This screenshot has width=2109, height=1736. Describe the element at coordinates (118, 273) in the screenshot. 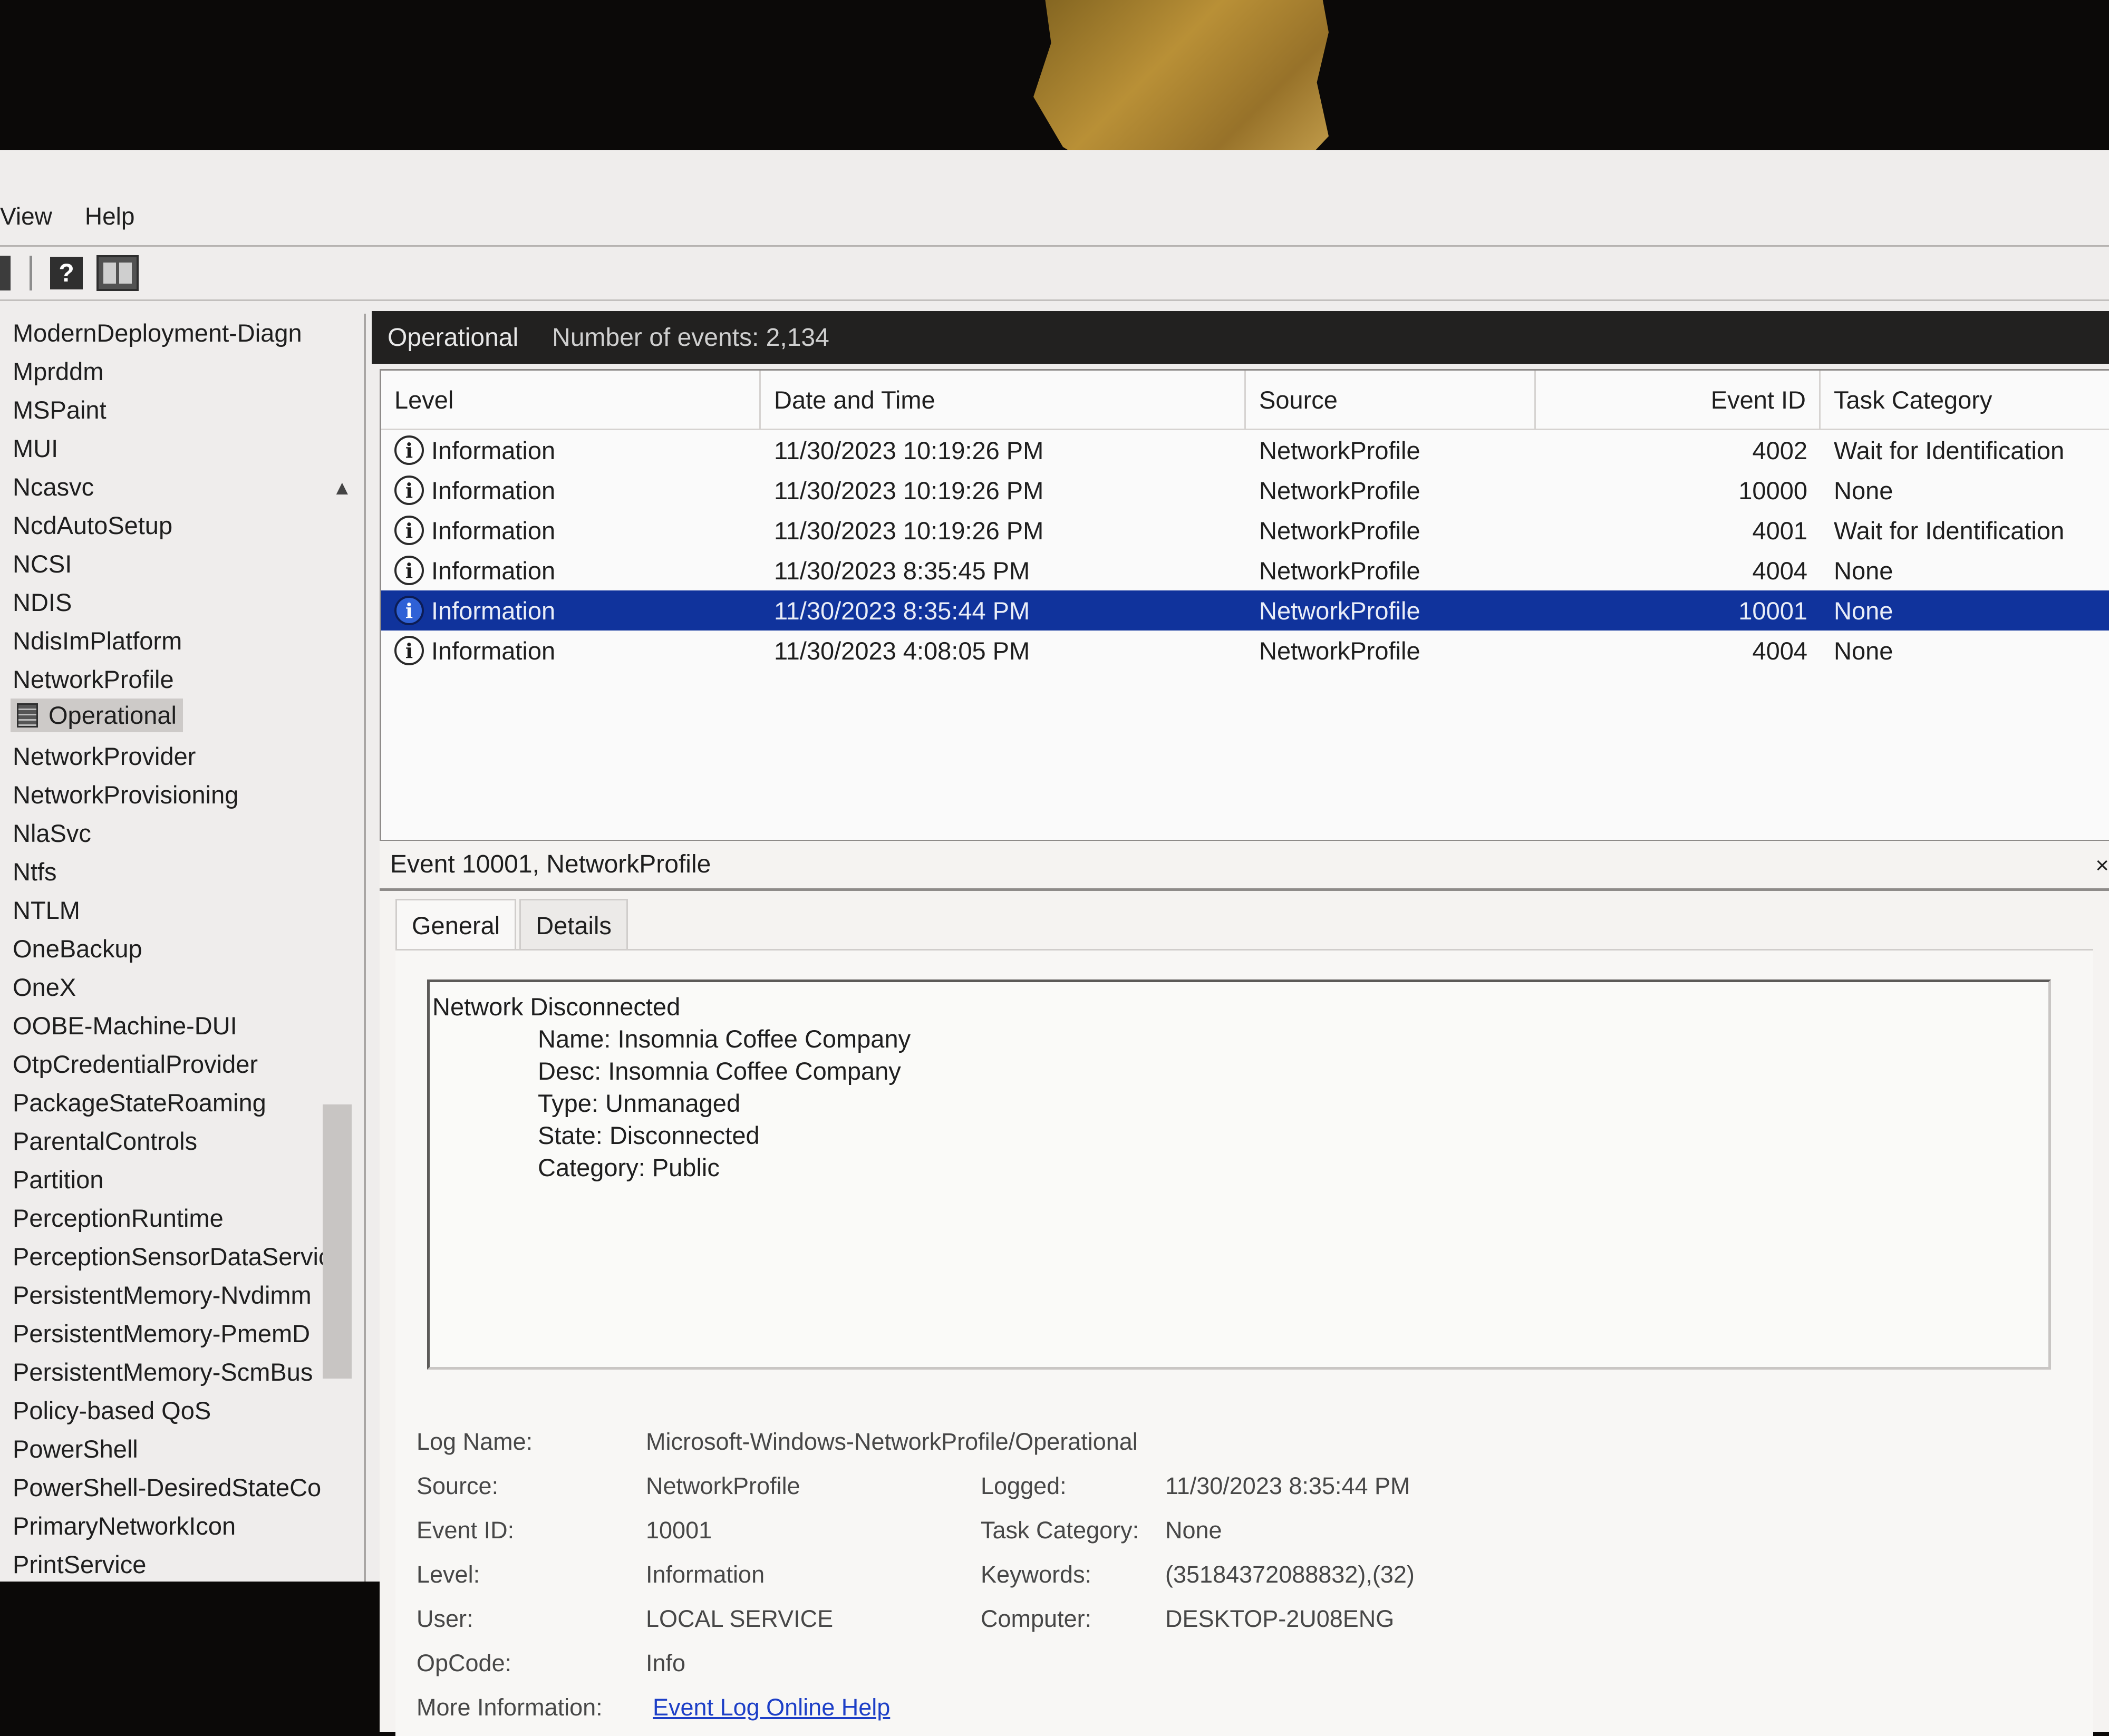

I see `show-pane-icon` at that location.